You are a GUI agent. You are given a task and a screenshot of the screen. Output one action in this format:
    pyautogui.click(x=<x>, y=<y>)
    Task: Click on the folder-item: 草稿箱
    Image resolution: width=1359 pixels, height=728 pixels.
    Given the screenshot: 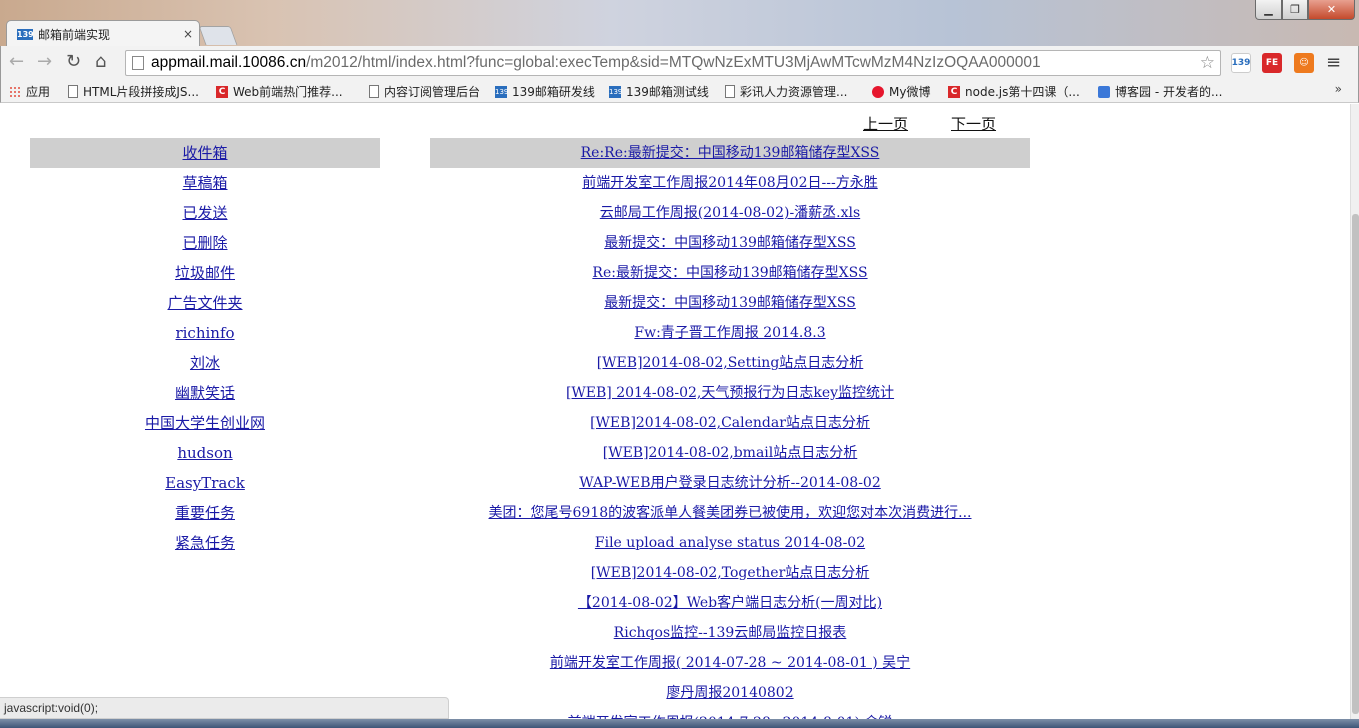 What is the action you would take?
    pyautogui.click(x=205, y=183)
    